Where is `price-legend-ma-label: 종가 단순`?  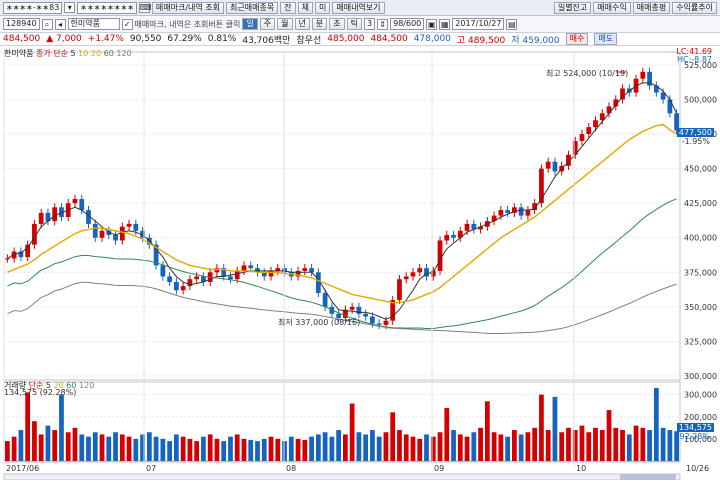 price-legend-ma-label: 종가 단순 is located at coordinates (52, 53).